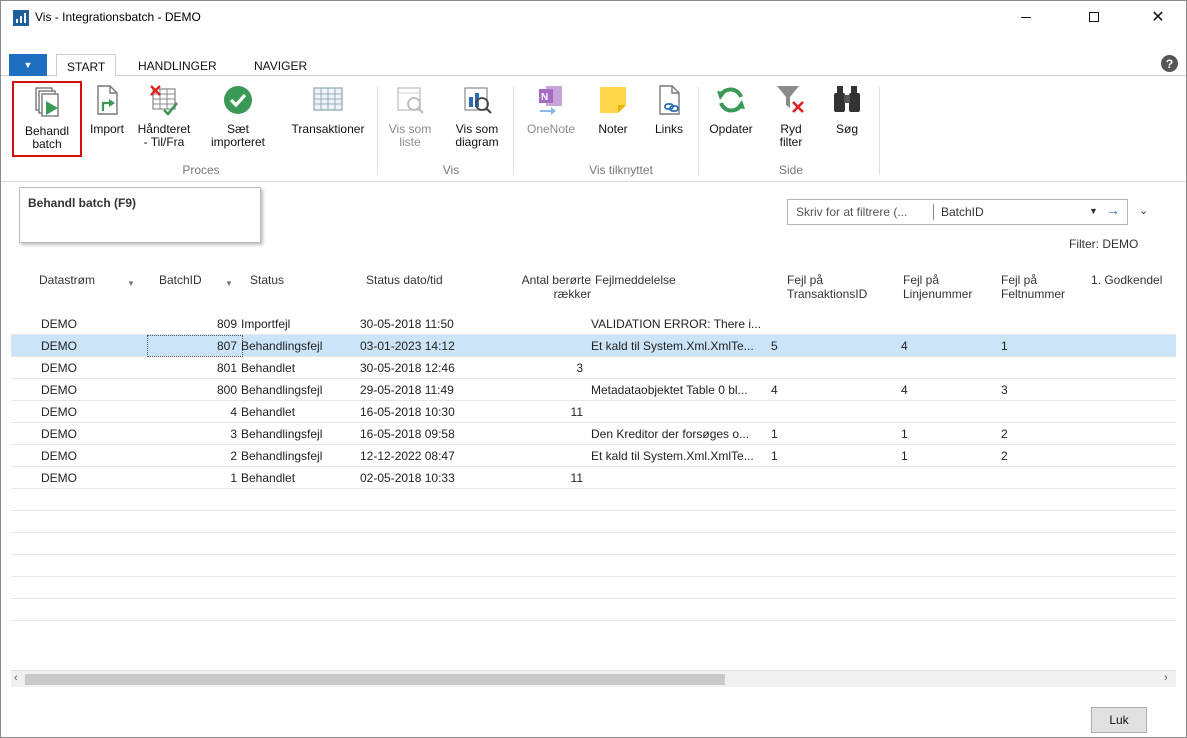 The height and width of the screenshot is (738, 1187). I want to click on scroll-right-icon: ›, so click(1166, 678).